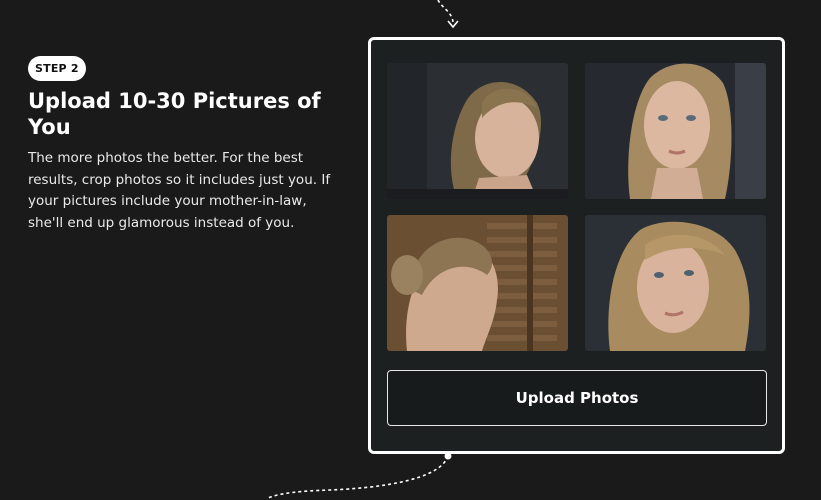 The width and height of the screenshot is (821, 500). Describe the element at coordinates (577, 398) in the screenshot. I see `upload-photos-button: Upload Photos` at that location.